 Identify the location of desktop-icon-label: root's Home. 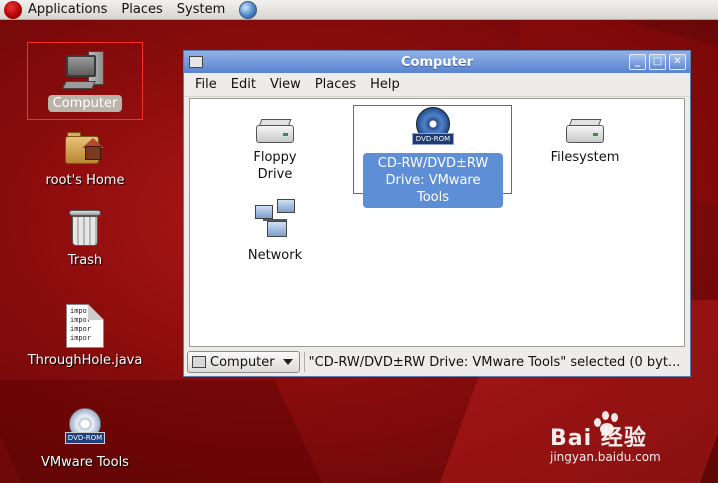
(85, 180).